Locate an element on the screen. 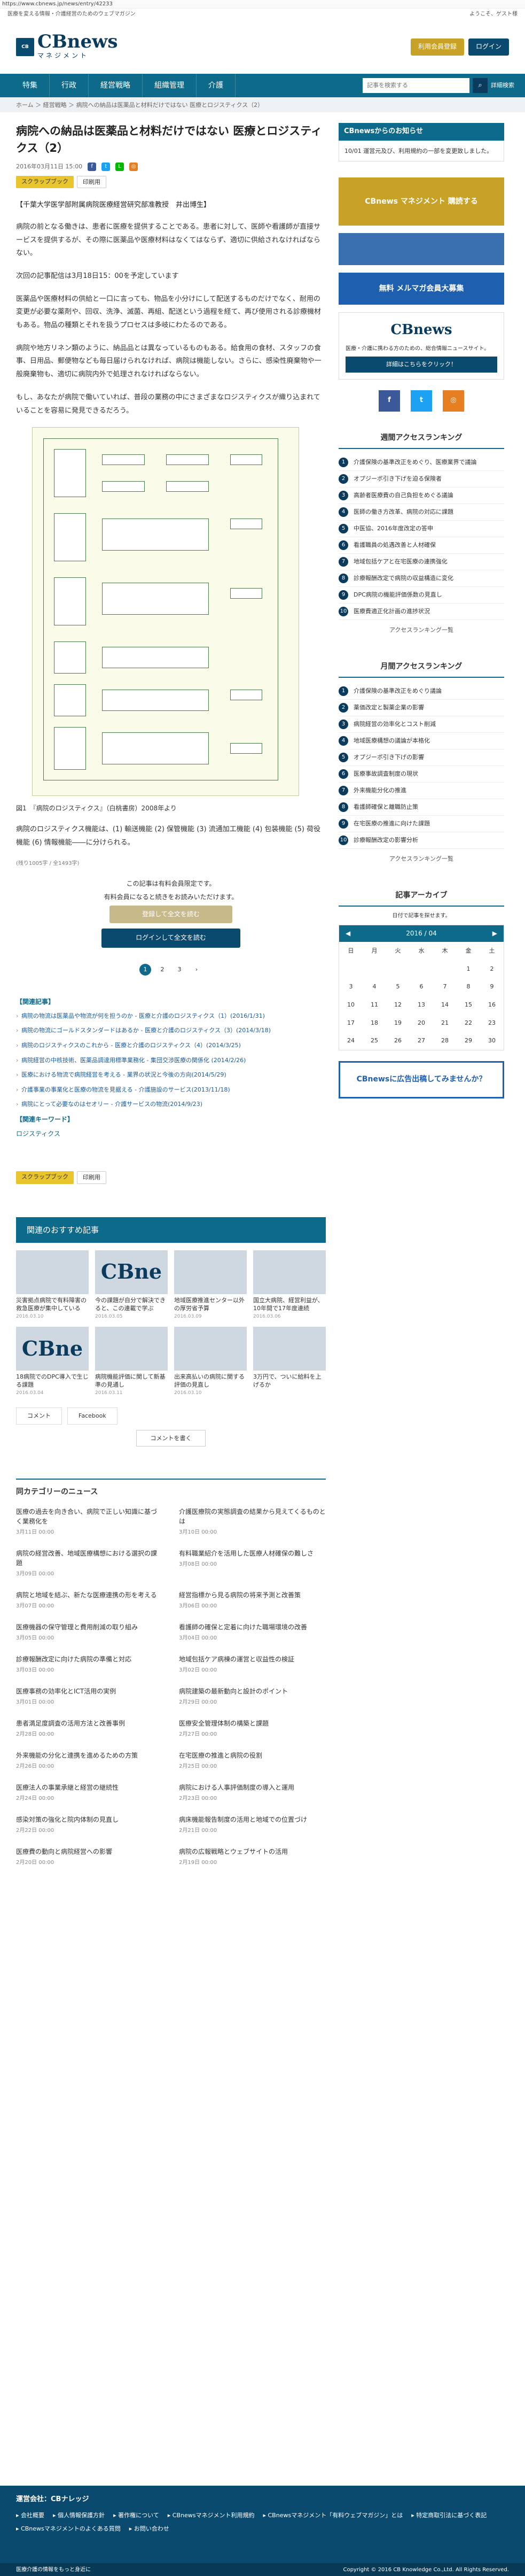 This screenshot has width=525, height=2576. twitter-share-icon: t is located at coordinates (106, 167).